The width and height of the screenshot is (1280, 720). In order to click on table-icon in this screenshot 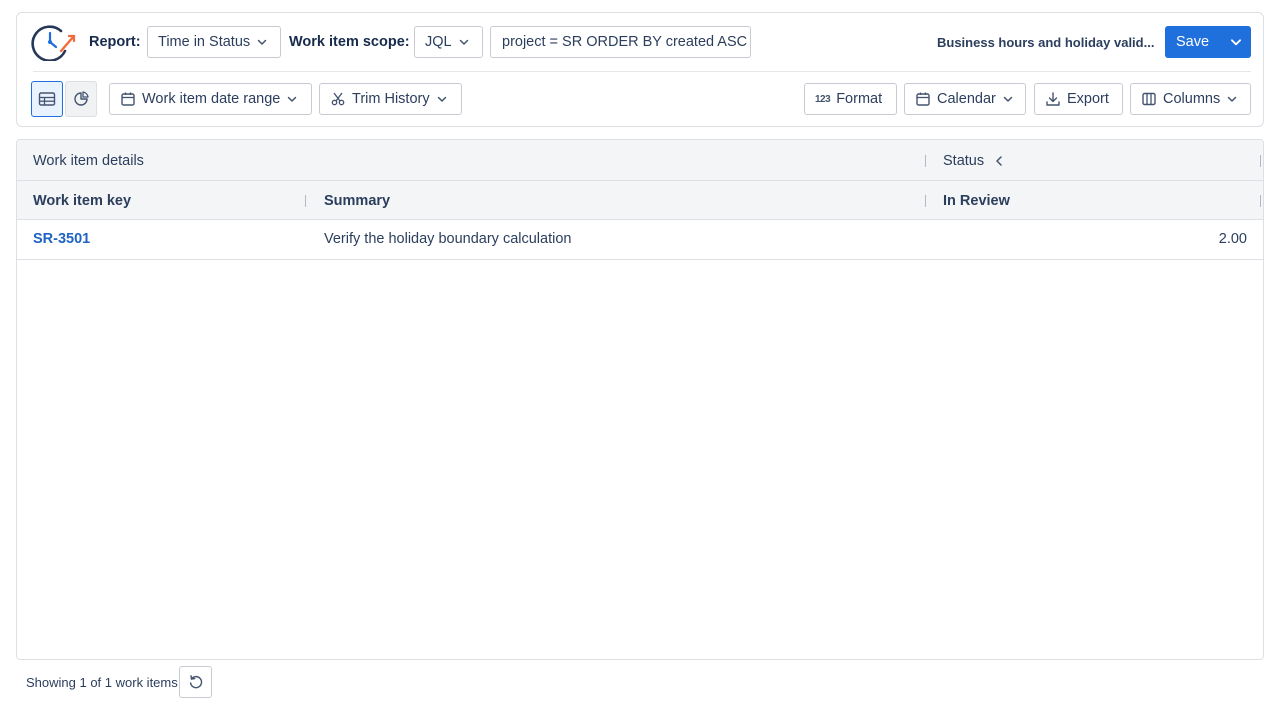, I will do `click(47, 99)`.